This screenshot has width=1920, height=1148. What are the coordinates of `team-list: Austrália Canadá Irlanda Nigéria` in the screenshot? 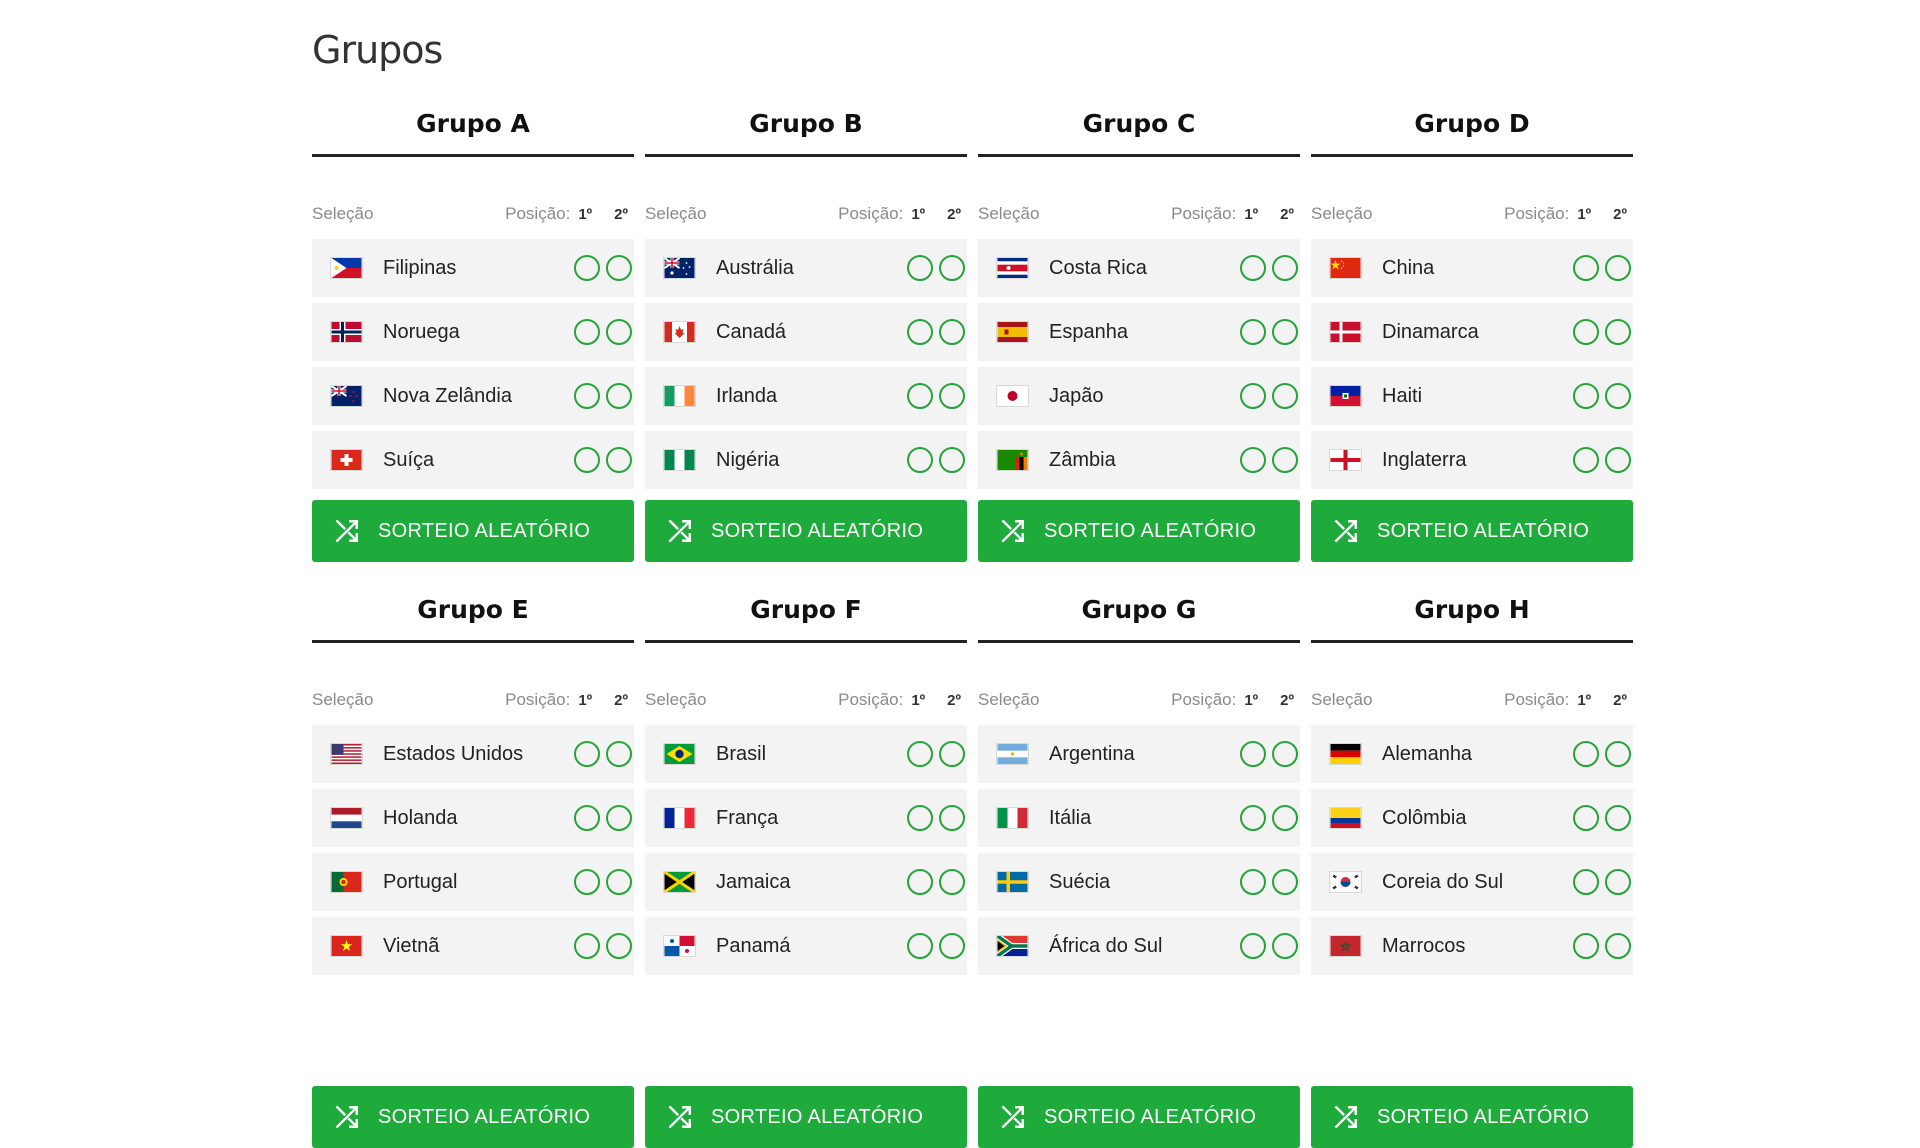 It's located at (806, 364).